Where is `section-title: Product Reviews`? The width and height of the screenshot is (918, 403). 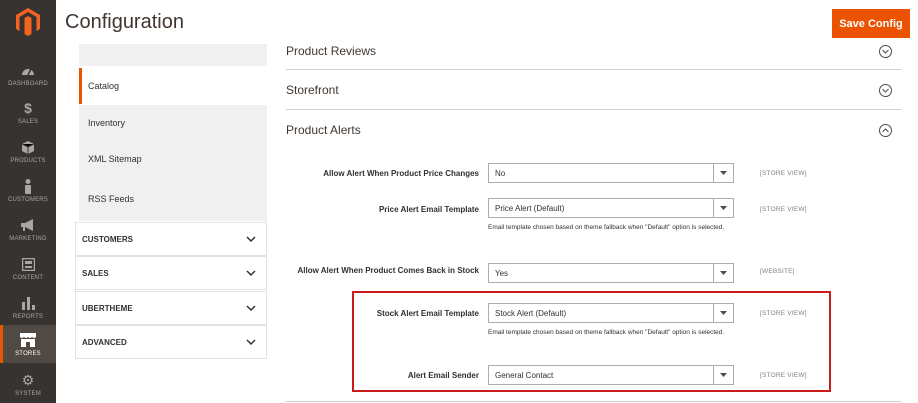
section-title: Product Reviews is located at coordinates (331, 51).